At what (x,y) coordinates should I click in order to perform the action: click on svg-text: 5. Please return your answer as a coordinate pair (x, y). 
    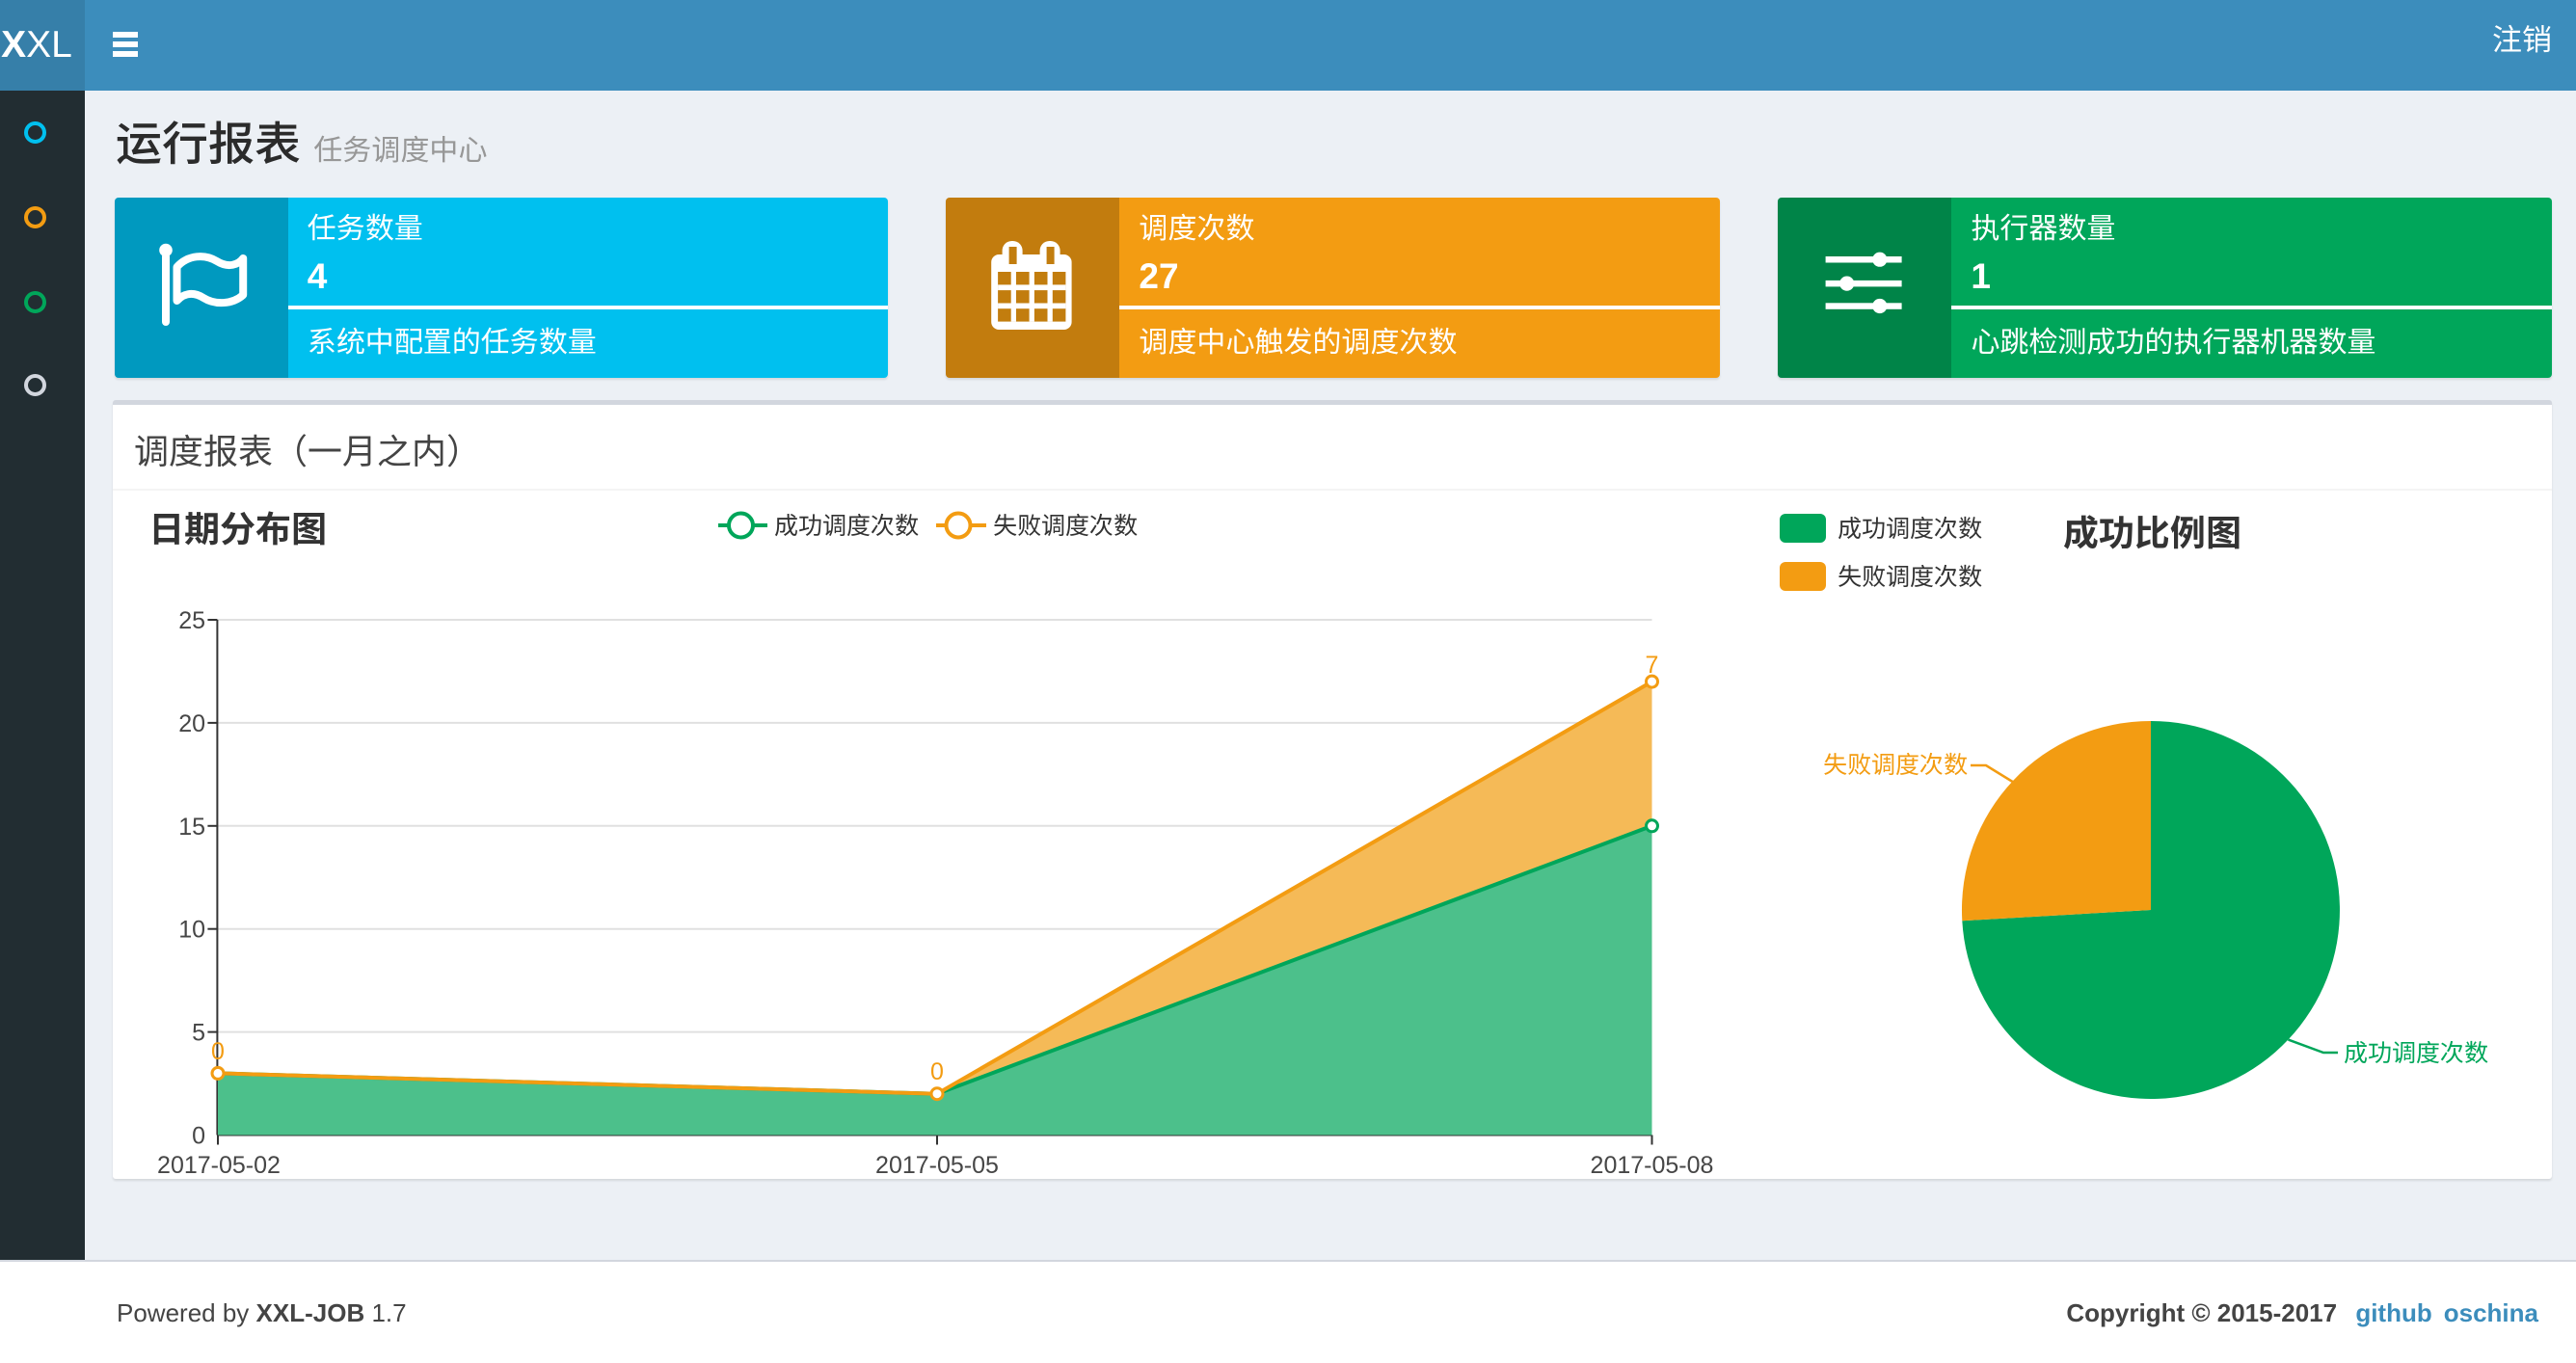
    Looking at the image, I should click on (199, 1033).